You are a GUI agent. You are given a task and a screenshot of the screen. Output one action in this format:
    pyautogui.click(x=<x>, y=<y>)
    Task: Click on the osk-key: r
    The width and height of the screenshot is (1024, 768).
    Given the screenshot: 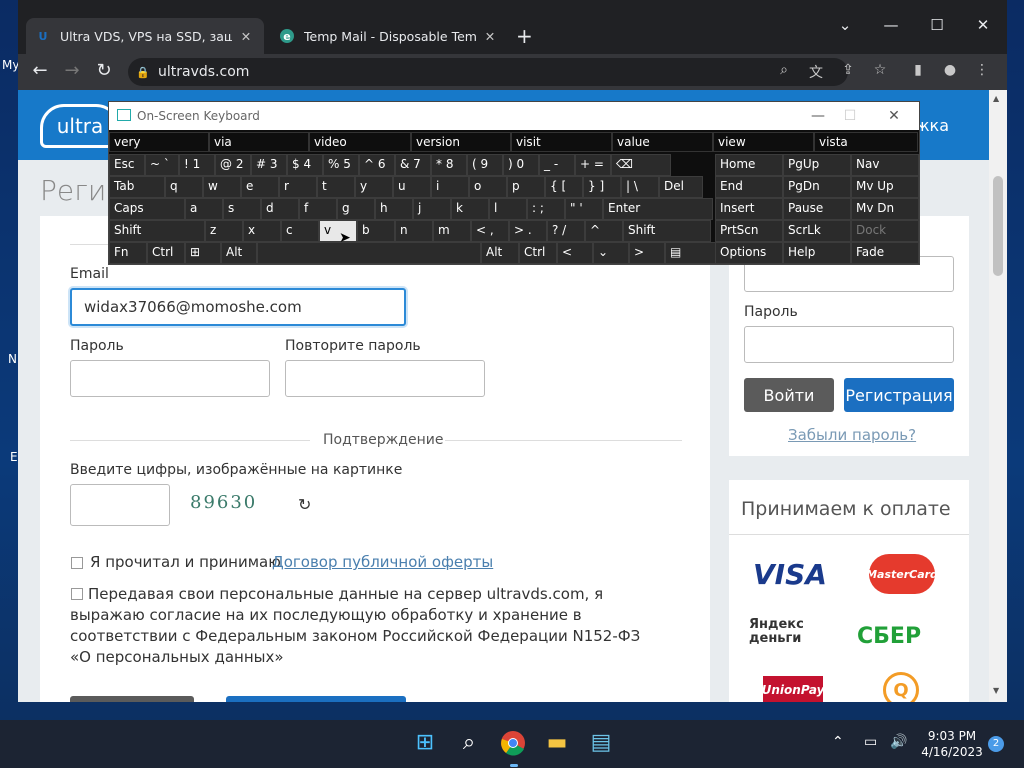 What is the action you would take?
    pyautogui.click(x=298, y=187)
    